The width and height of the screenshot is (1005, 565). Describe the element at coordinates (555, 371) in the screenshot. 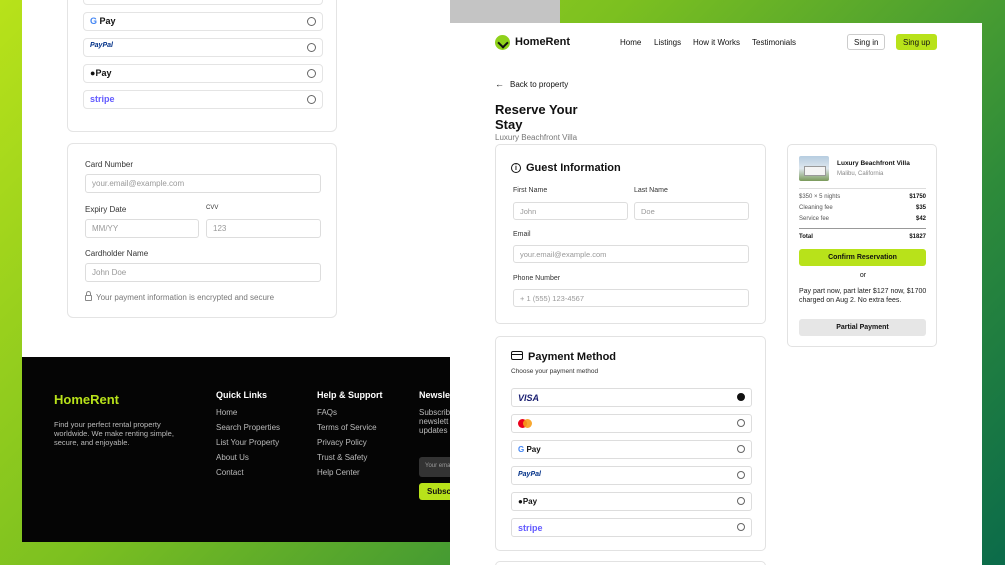

I see `payment-method-subtitle: Choose your payment method` at that location.